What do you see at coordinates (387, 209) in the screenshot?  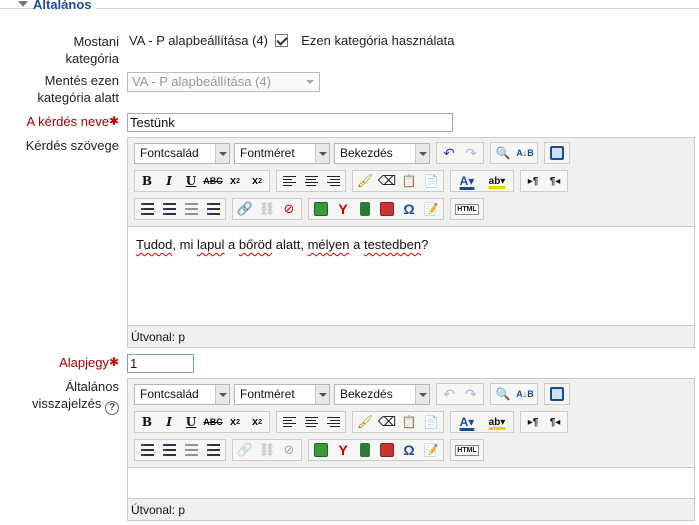 I see `moodle-media-icon` at bounding box center [387, 209].